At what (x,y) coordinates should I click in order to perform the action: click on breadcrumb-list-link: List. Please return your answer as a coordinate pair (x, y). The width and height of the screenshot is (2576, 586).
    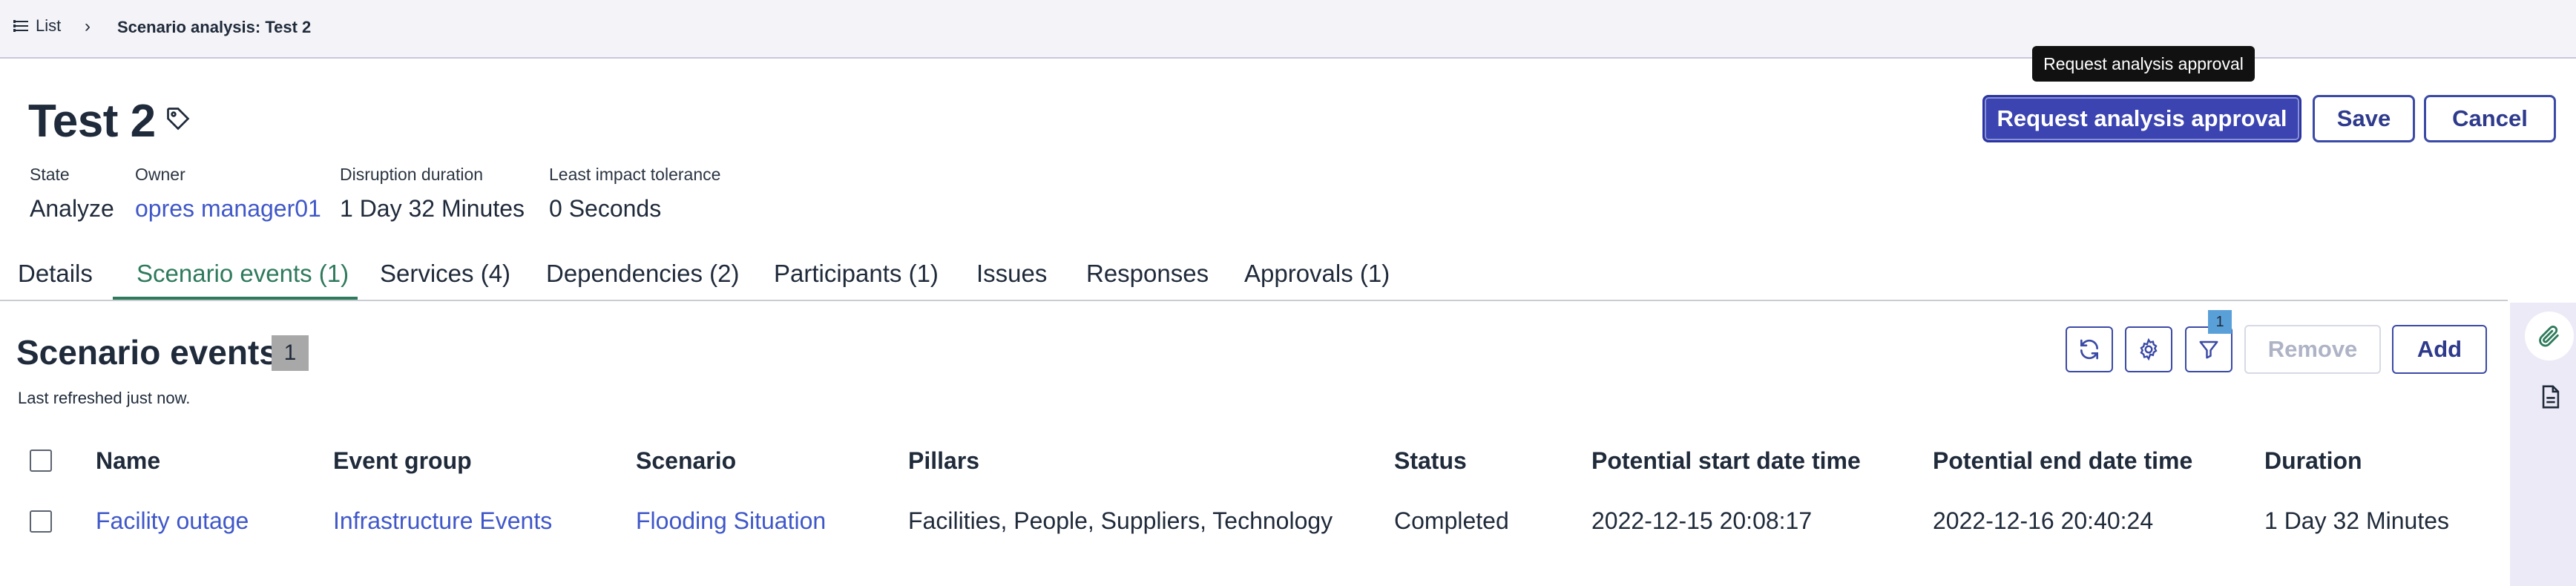
    Looking at the image, I should click on (37, 26).